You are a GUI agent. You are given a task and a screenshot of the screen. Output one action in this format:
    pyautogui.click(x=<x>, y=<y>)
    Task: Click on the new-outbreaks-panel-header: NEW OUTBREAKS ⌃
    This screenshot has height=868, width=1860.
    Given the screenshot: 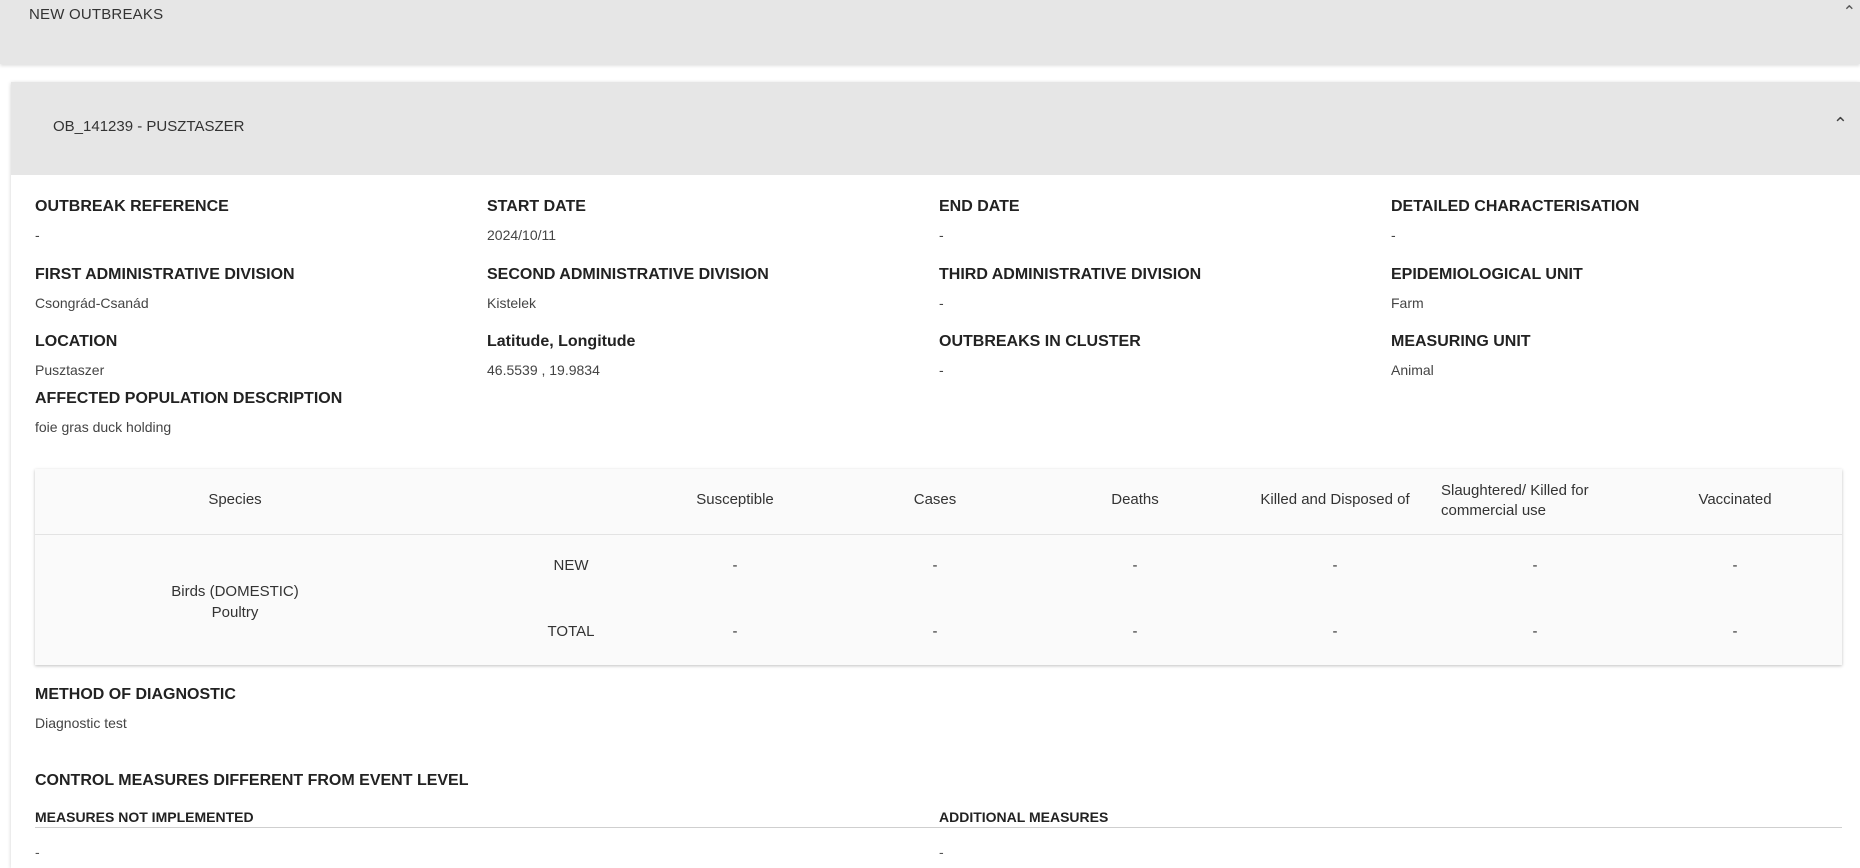 What is the action you would take?
    pyautogui.click(x=930, y=32)
    